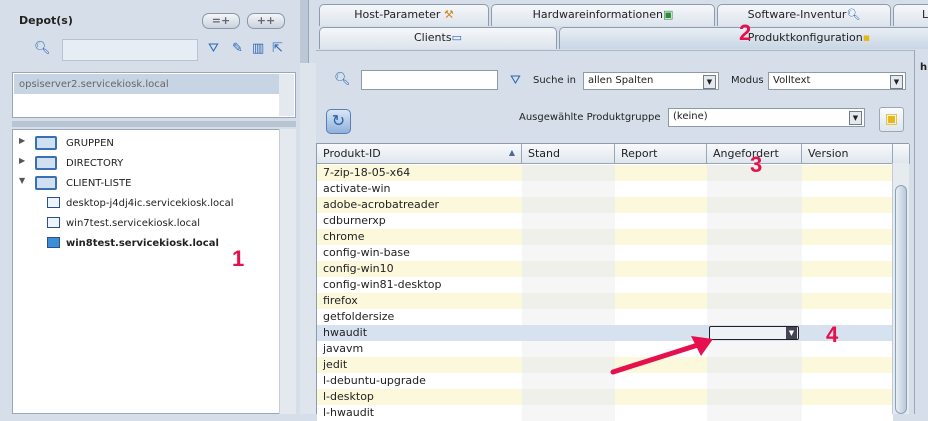 The width and height of the screenshot is (928, 421). Describe the element at coordinates (419, 173) in the screenshot. I see `product-id-cell: 7-zip-18-05-x64` at that location.